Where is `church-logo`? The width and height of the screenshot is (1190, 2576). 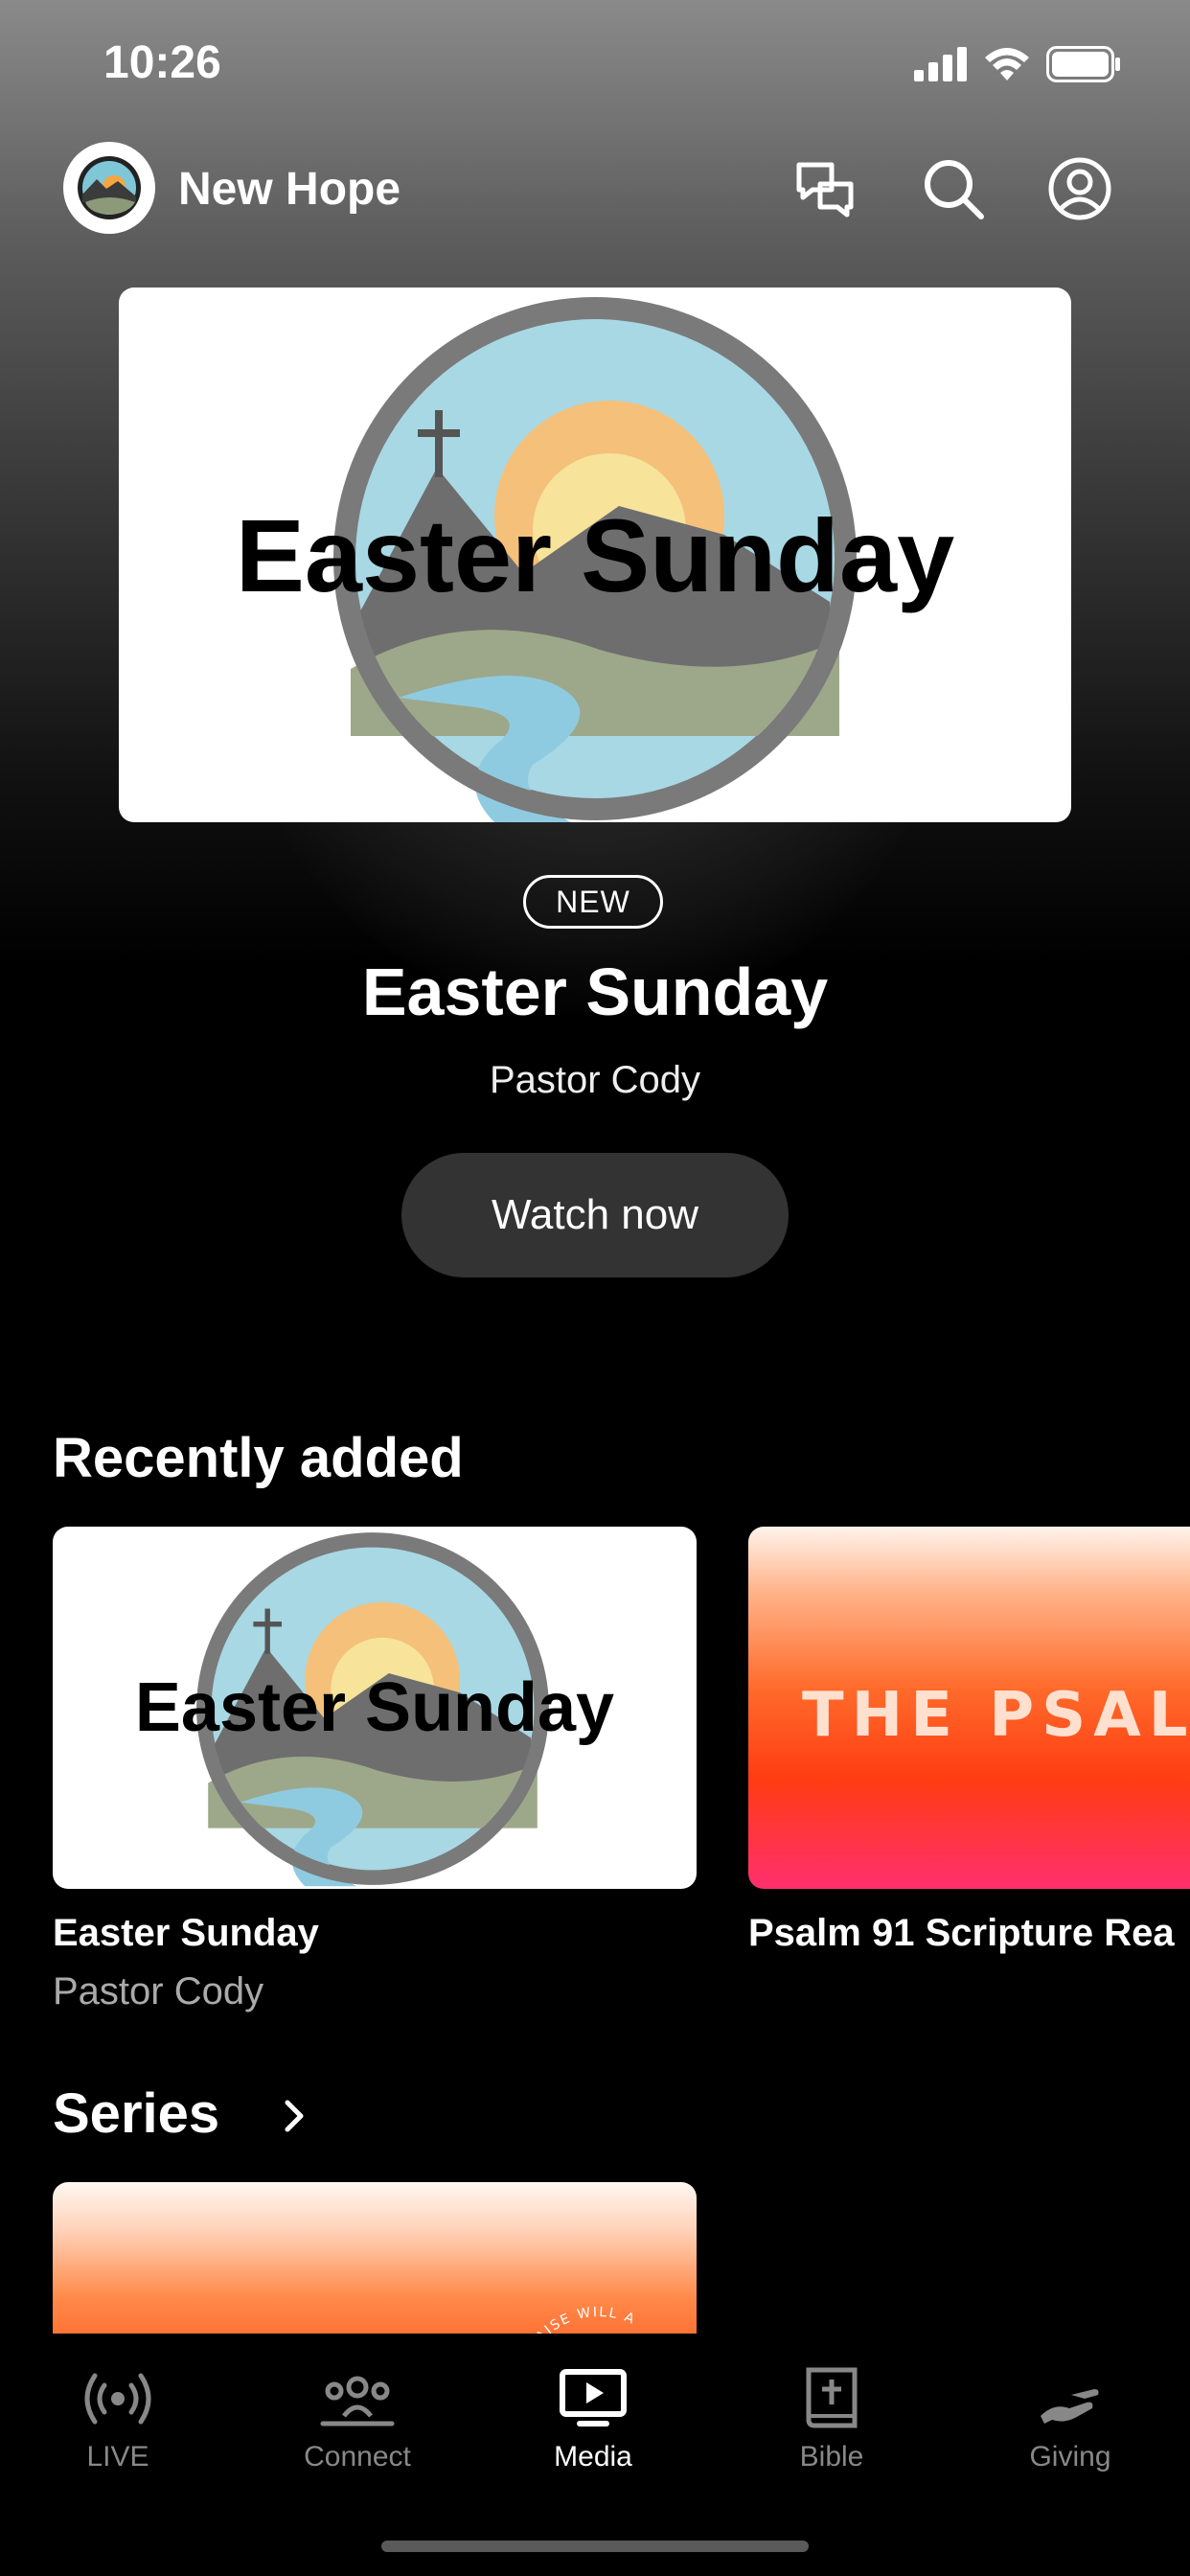 church-logo is located at coordinates (109, 188).